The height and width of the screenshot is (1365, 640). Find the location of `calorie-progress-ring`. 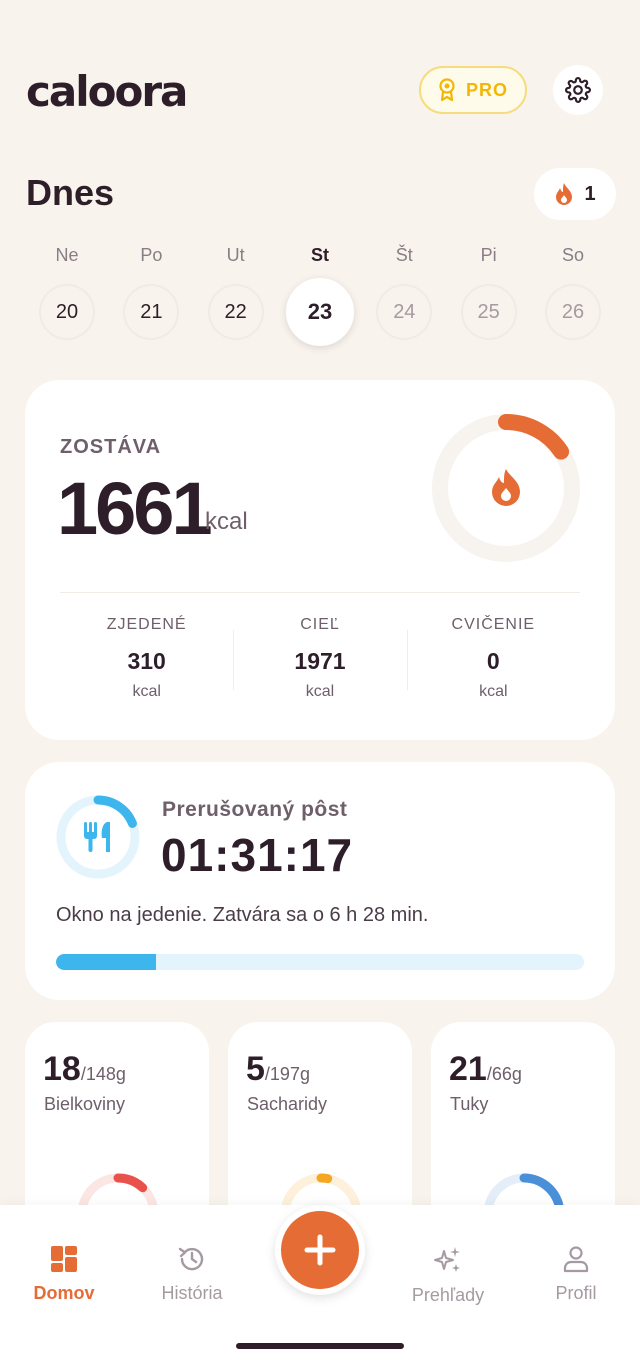

calorie-progress-ring is located at coordinates (506, 488).